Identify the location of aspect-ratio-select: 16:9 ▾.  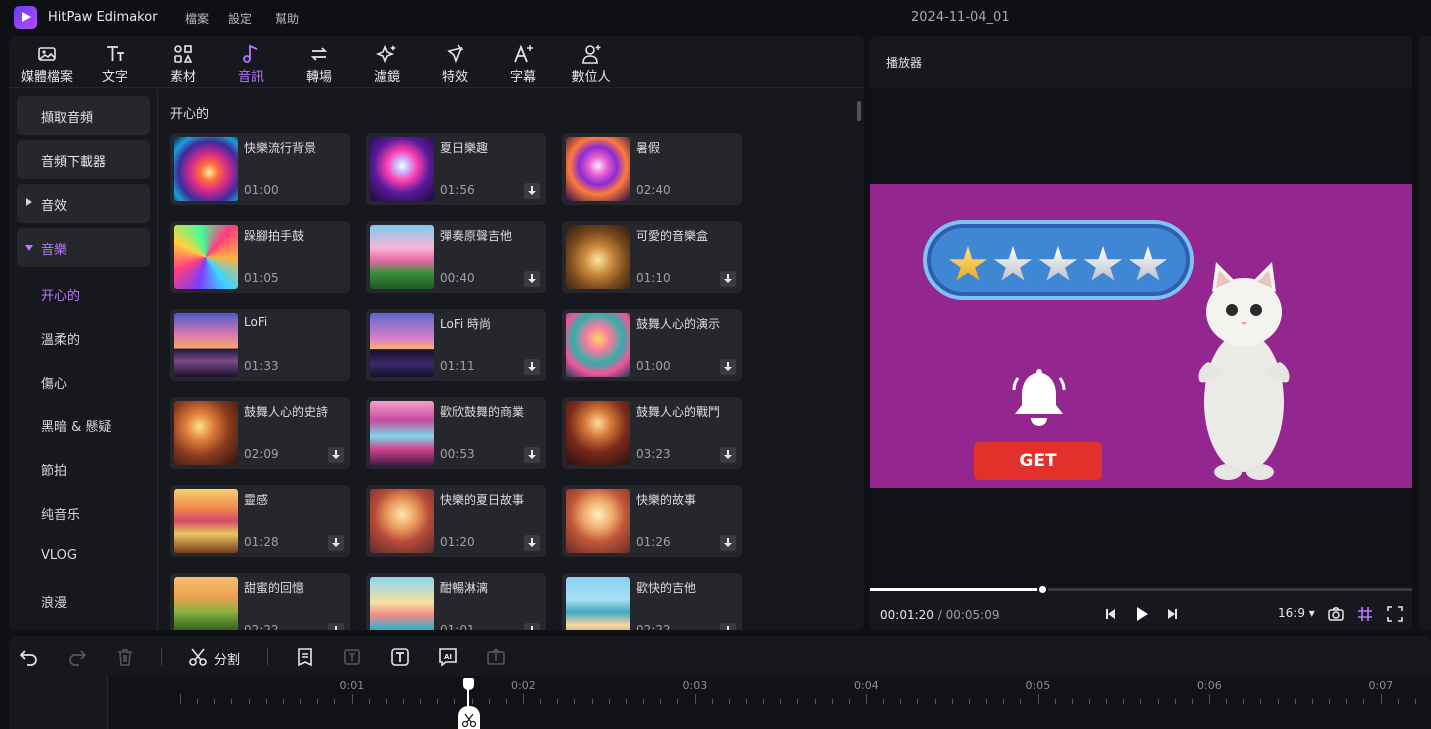
(1296, 613).